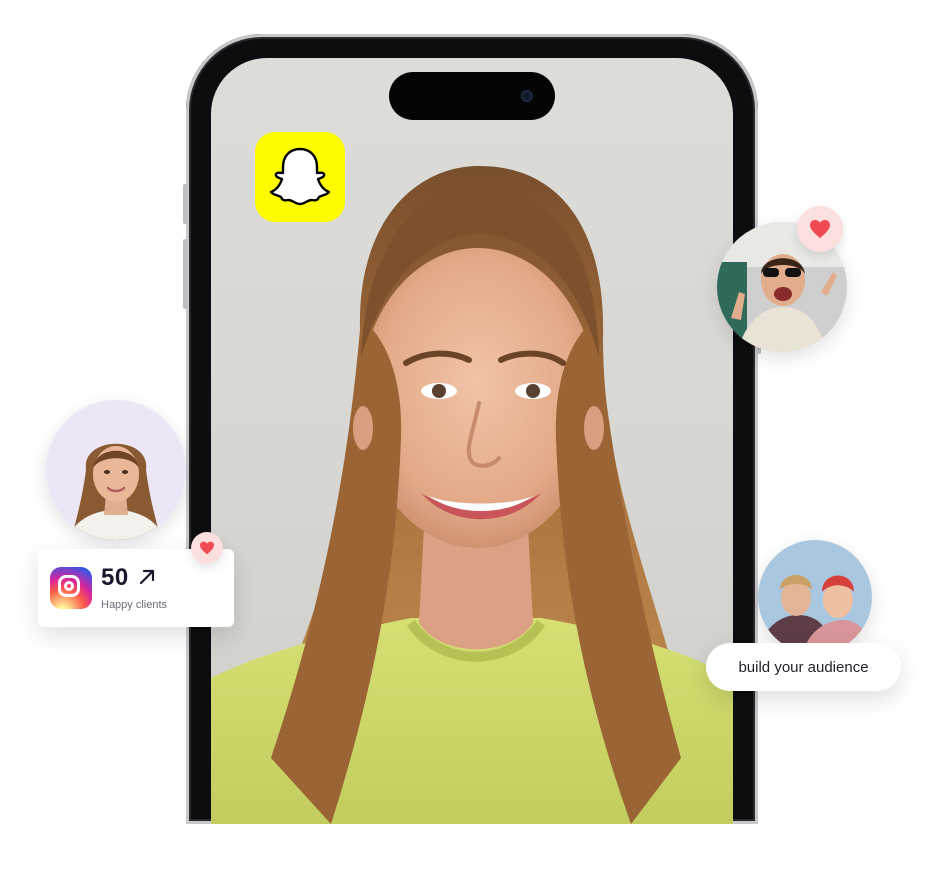 This screenshot has width=939, height=869. Describe the element at coordinates (185, 204) in the screenshot. I see `phone-side-button` at that location.